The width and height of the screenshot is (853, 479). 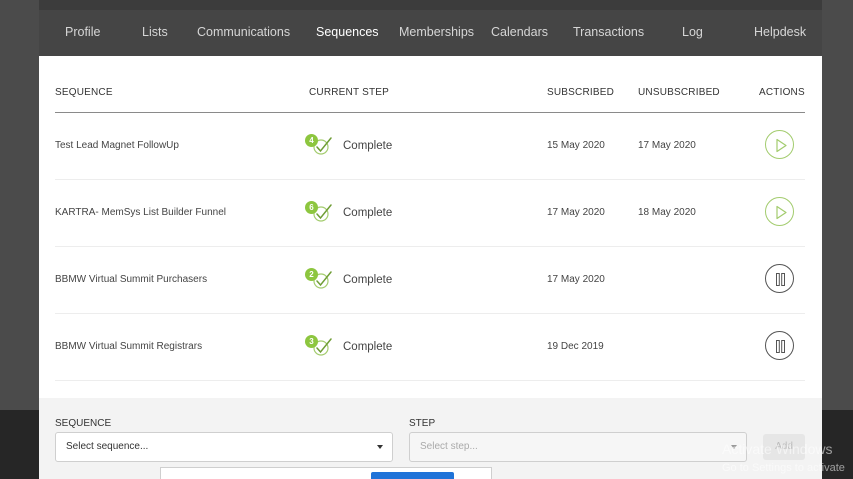 I want to click on tab-calendars: Calendars, so click(x=519, y=32).